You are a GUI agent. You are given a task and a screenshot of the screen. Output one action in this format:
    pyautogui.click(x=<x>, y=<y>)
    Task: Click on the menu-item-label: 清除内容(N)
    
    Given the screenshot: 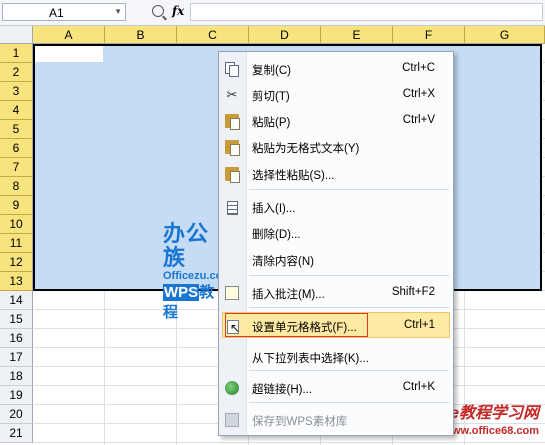 What is the action you would take?
    pyautogui.click(x=283, y=262)
    